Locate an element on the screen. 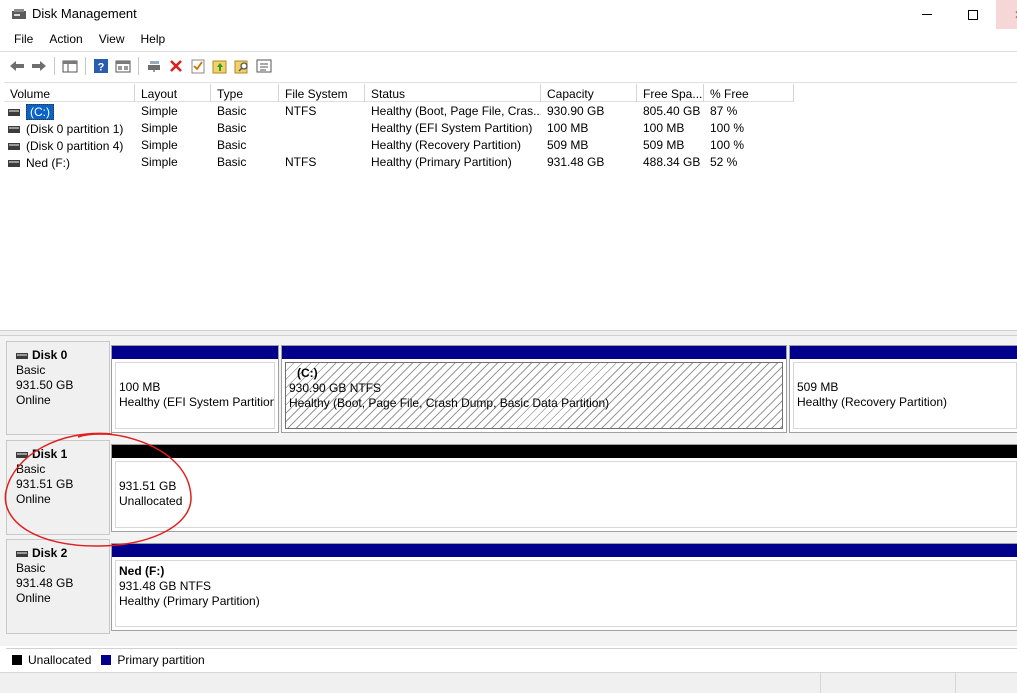 This screenshot has height=693, width=1017. back-button is located at coordinates (17, 66).